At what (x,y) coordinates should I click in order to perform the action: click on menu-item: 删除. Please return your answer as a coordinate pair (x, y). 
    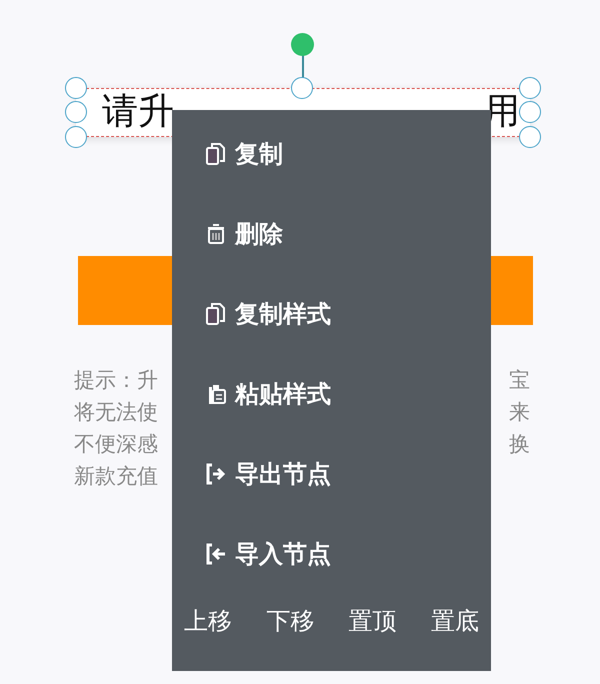
    Looking at the image, I should click on (331, 234).